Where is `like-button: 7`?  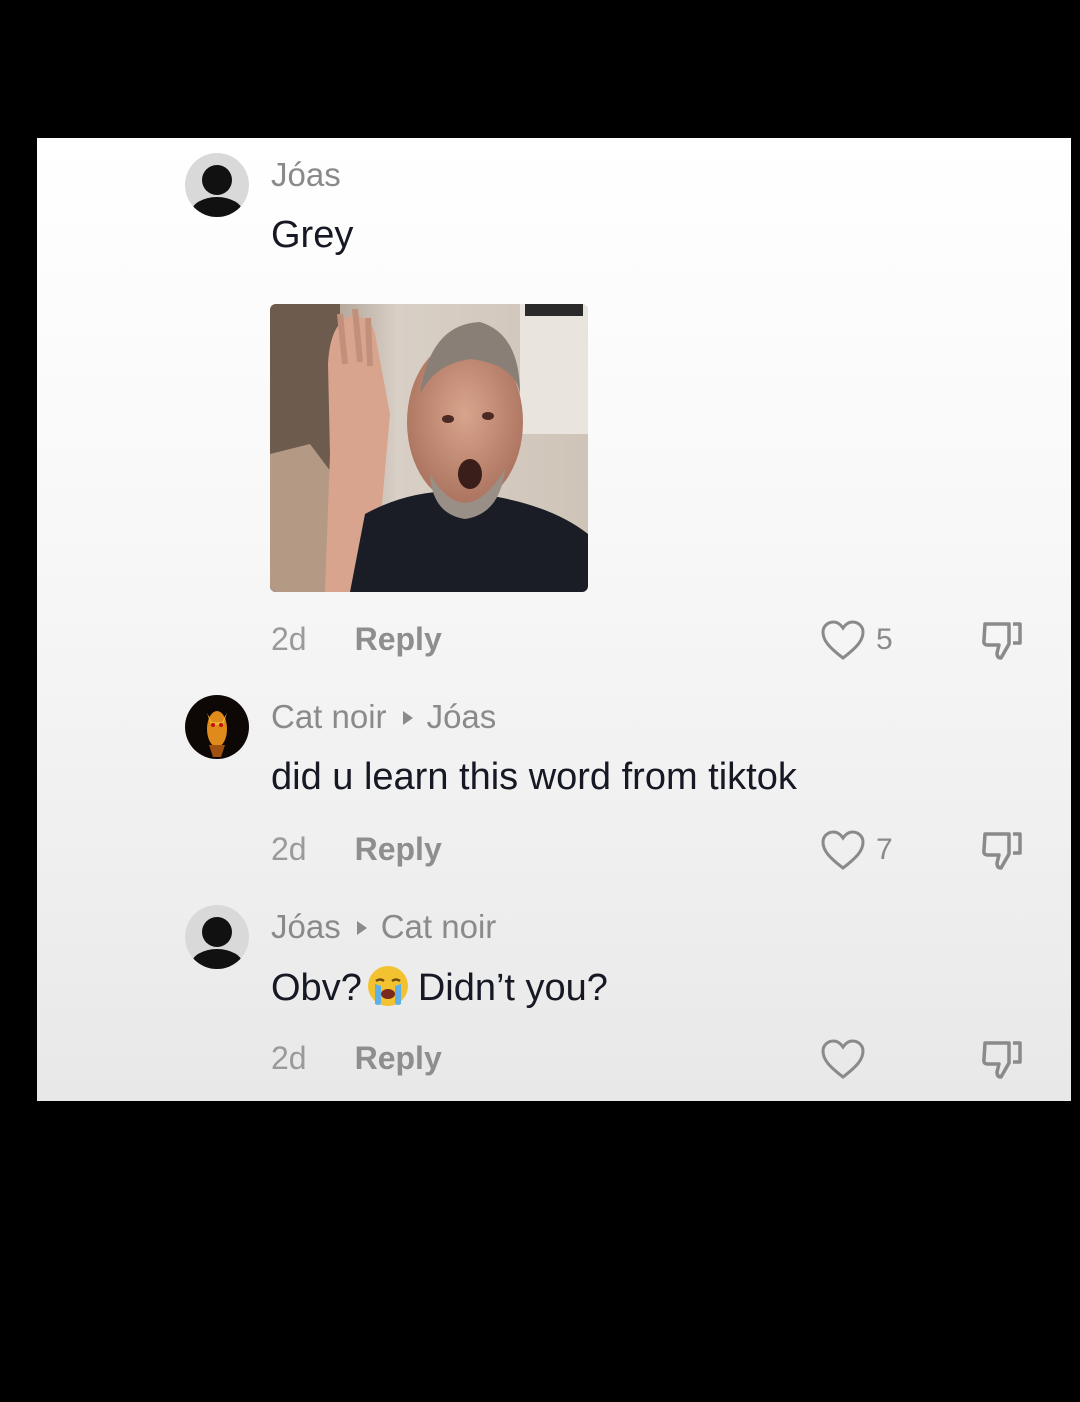 like-button: 7 is located at coordinates (856, 850).